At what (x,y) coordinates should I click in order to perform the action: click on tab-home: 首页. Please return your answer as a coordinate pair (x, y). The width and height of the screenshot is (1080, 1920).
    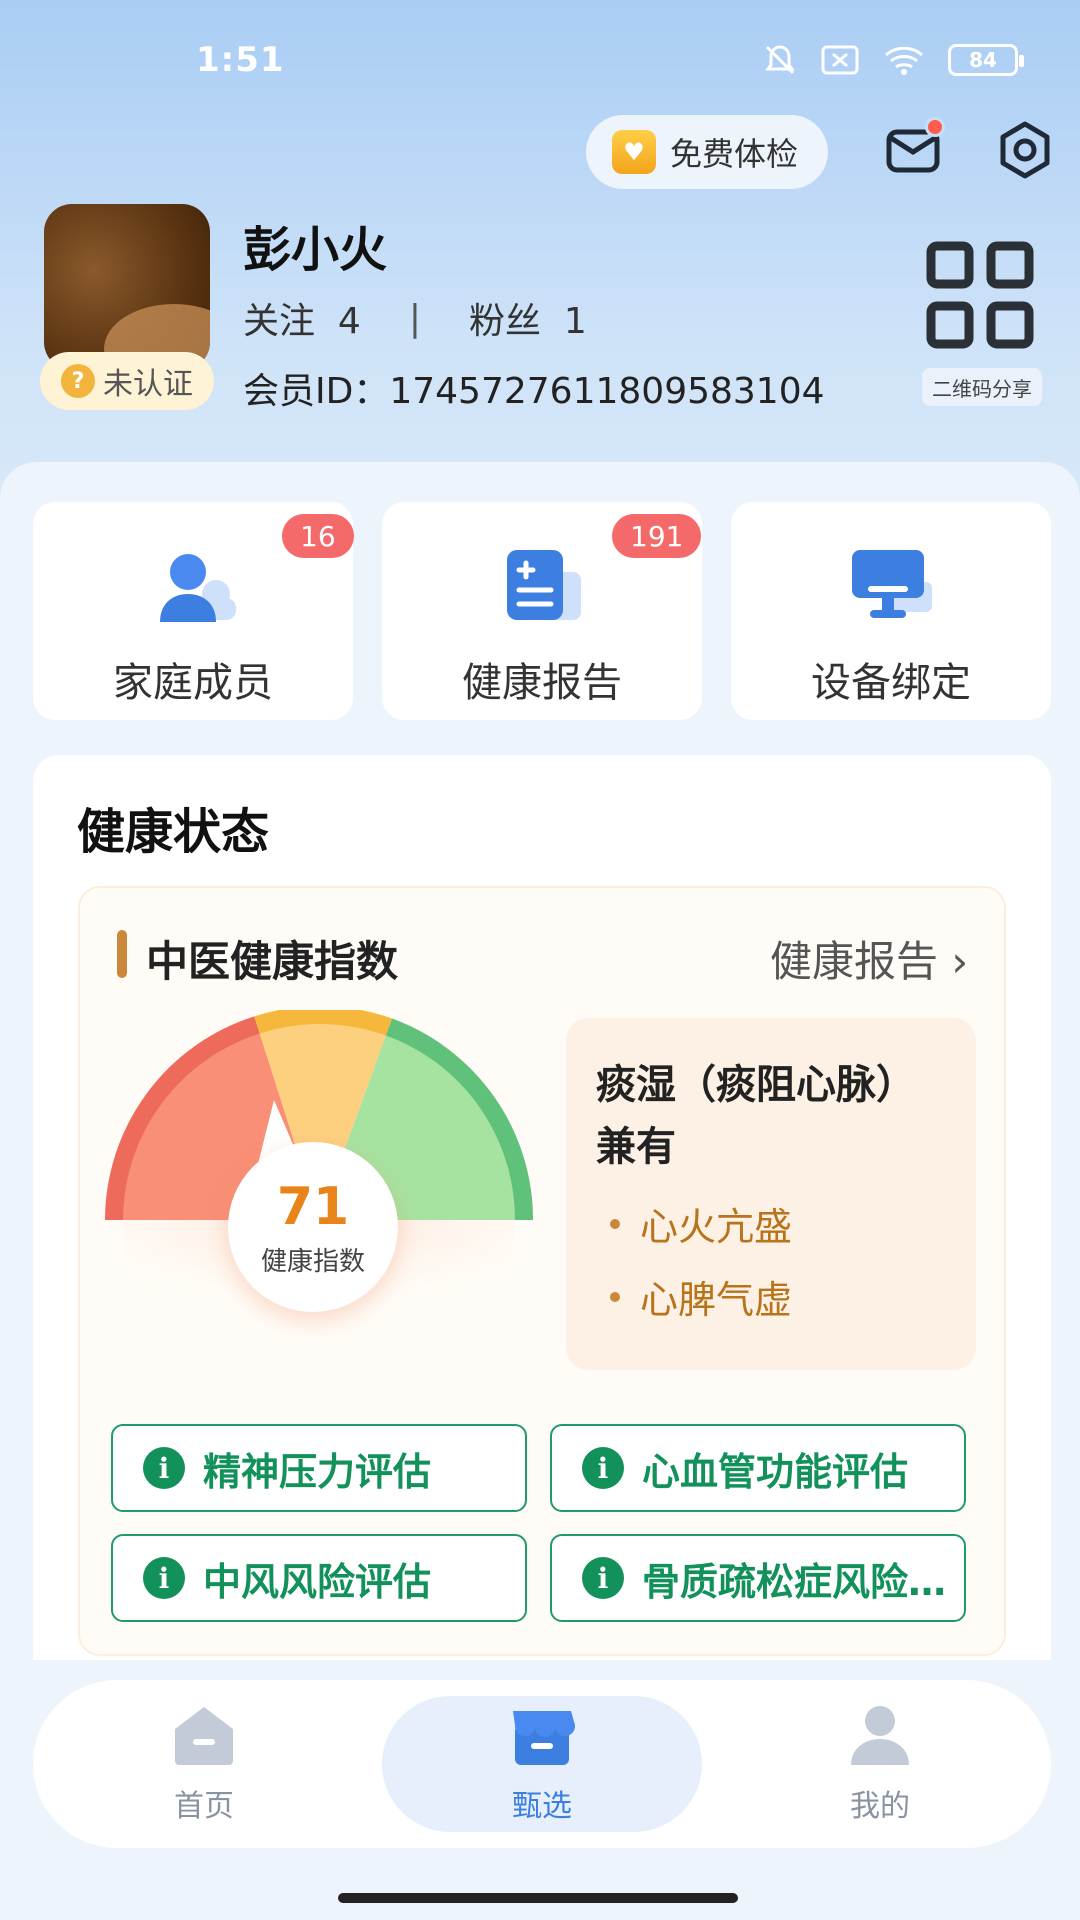
    Looking at the image, I should click on (204, 1764).